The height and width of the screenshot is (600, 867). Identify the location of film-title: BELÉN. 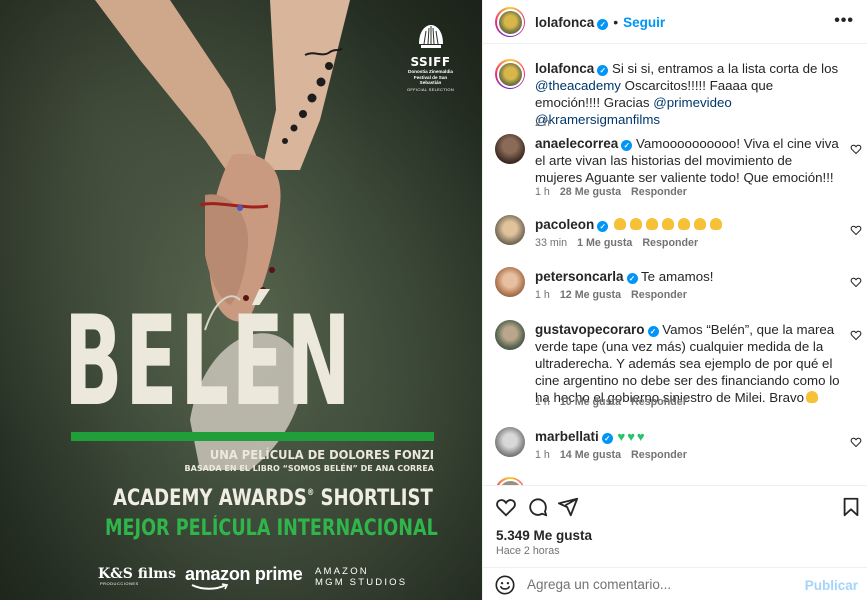
(209, 362).